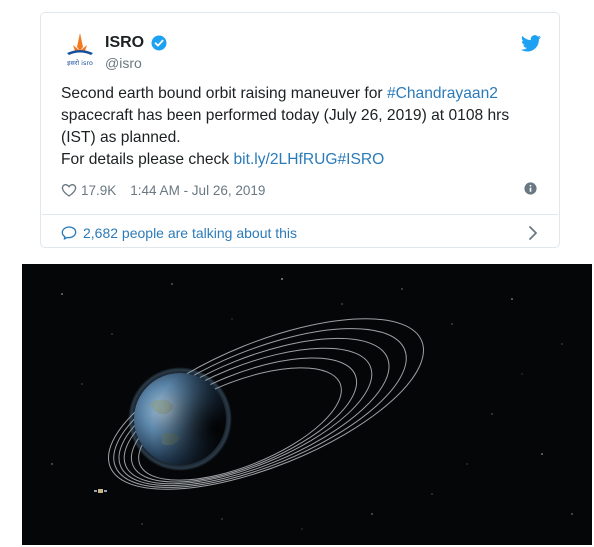 The width and height of the screenshot is (594, 547). I want to click on tweet-text-line3: (IST) as planned., so click(121, 137).